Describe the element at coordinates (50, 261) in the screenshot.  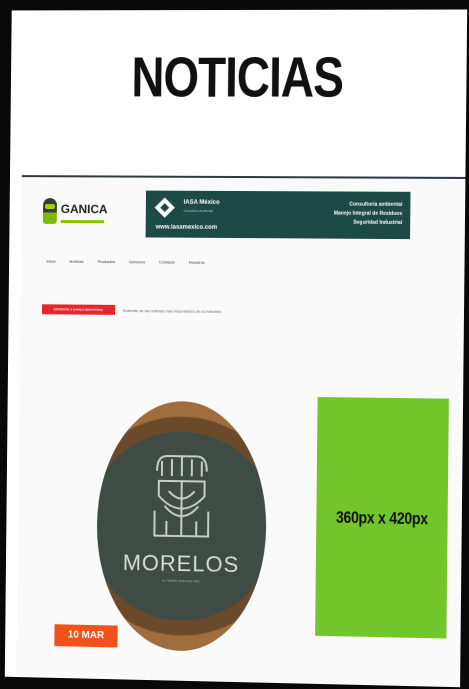
I see `nav-item-inicio: Inicio` at that location.